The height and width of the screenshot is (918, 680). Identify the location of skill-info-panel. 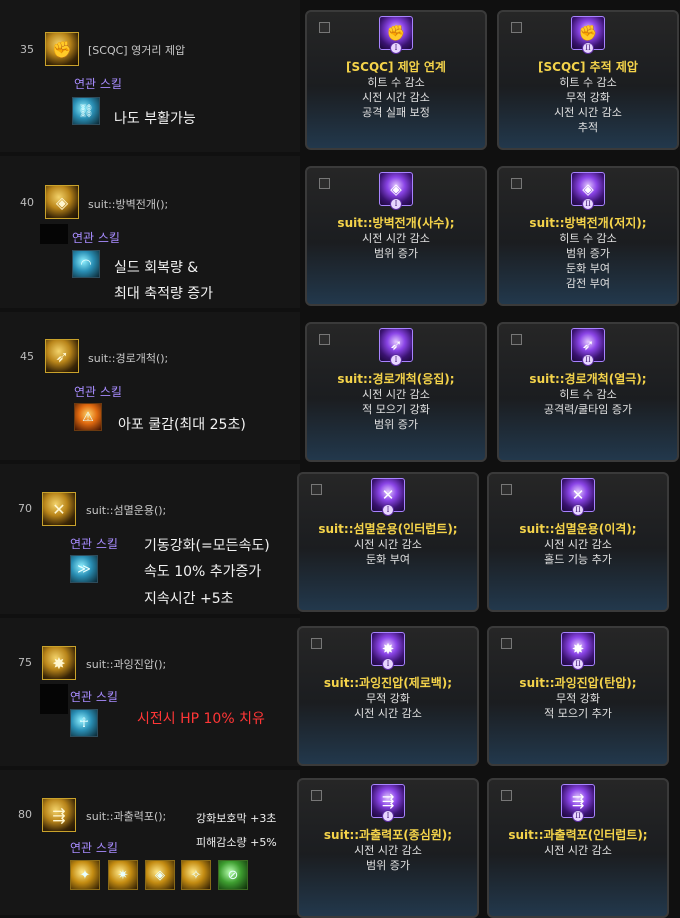
(150, 386).